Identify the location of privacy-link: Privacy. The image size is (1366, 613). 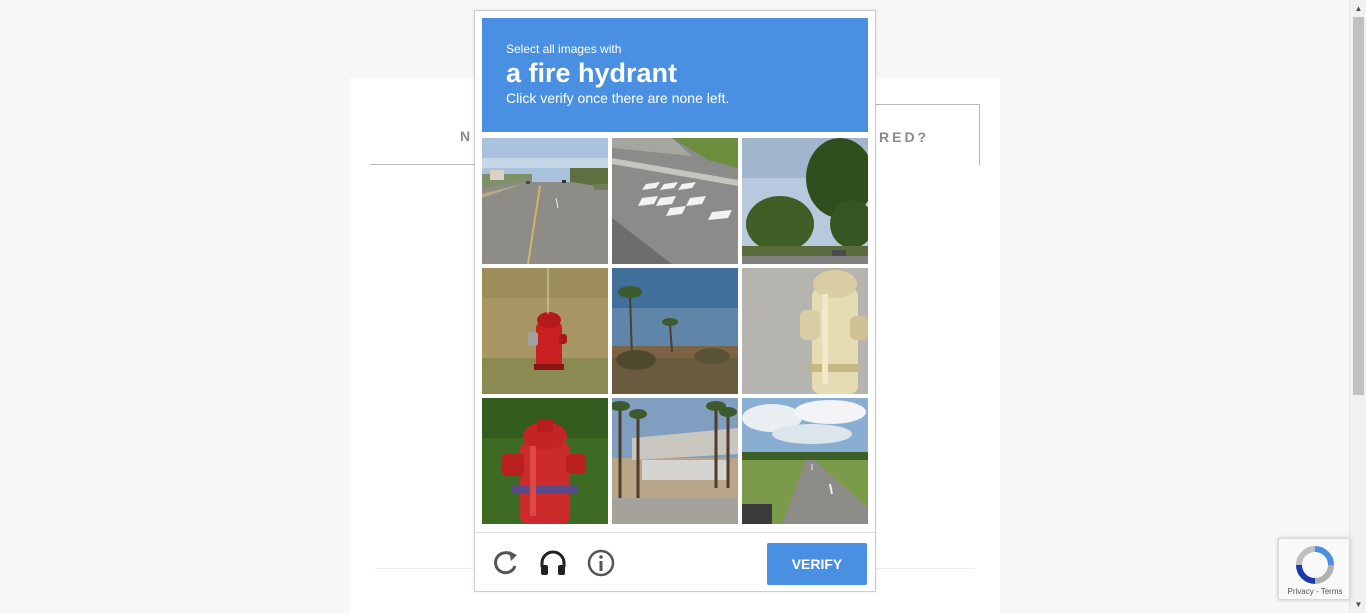
(1301, 591).